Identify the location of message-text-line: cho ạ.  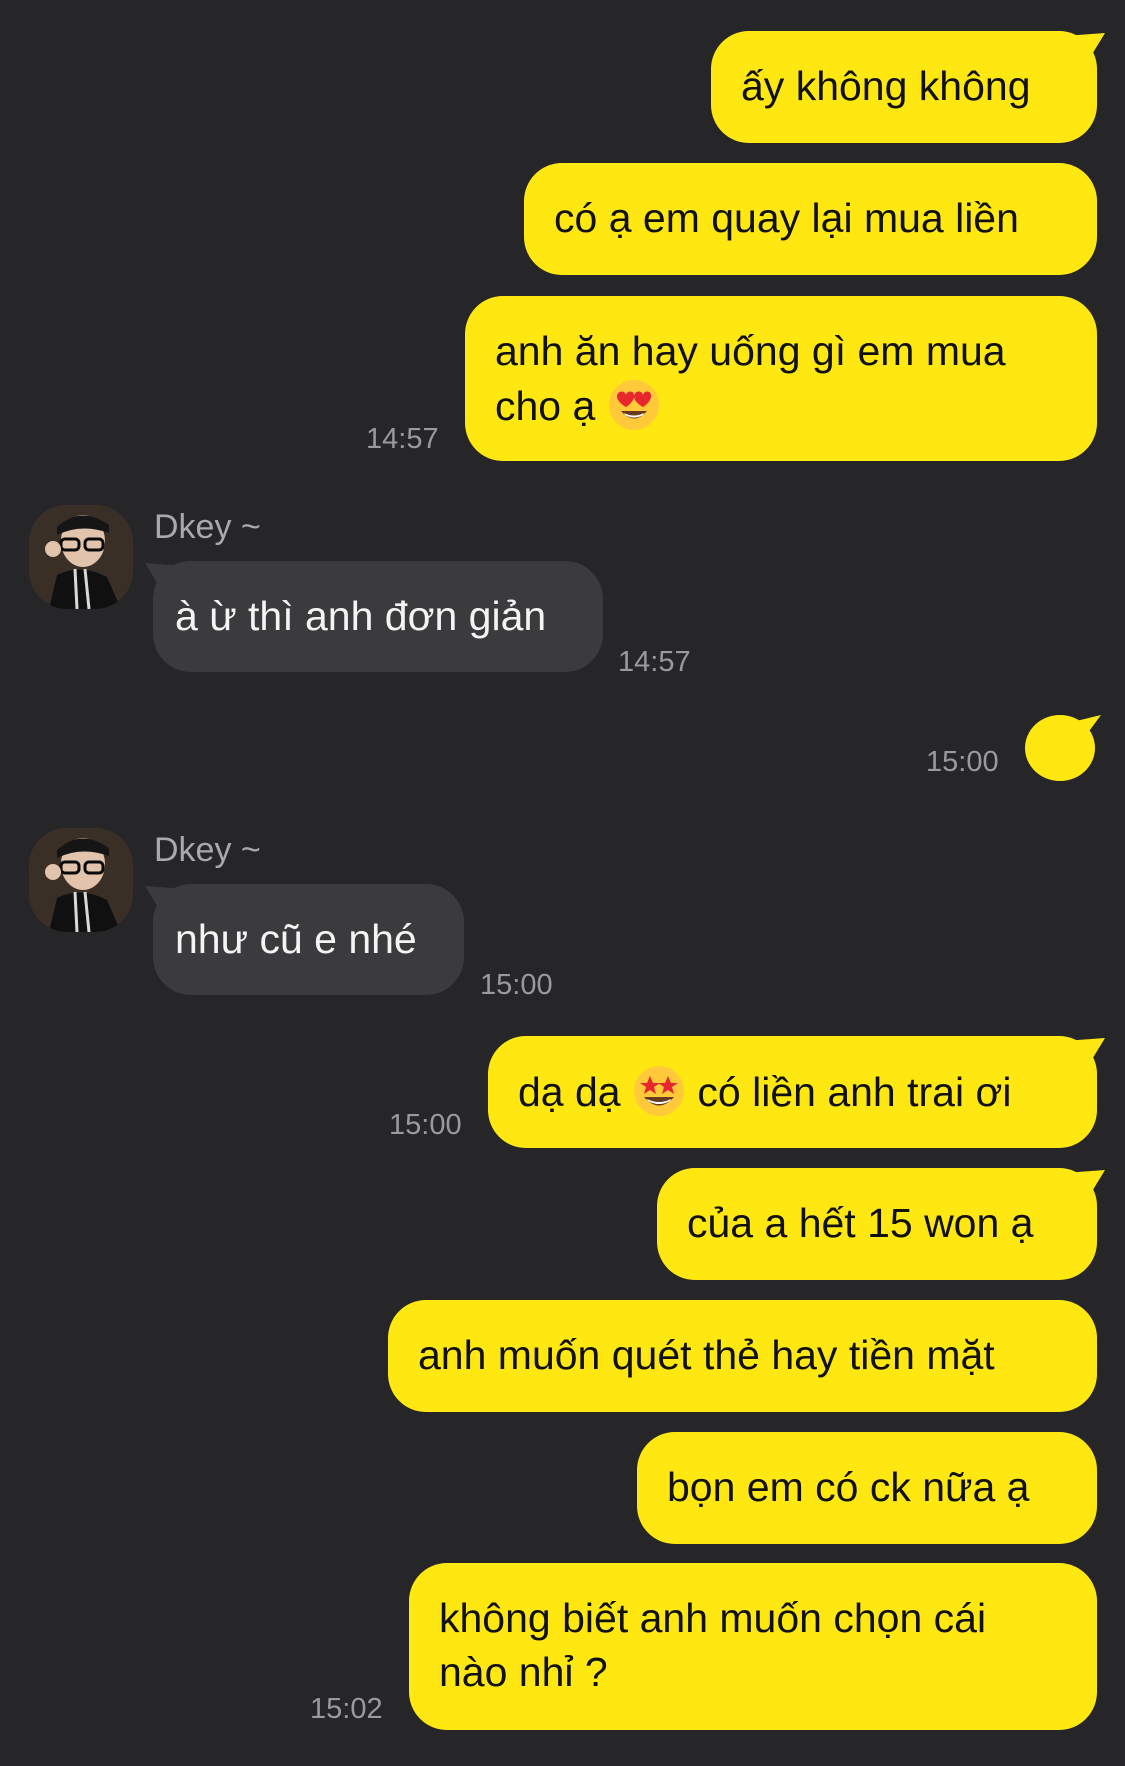
(545, 406).